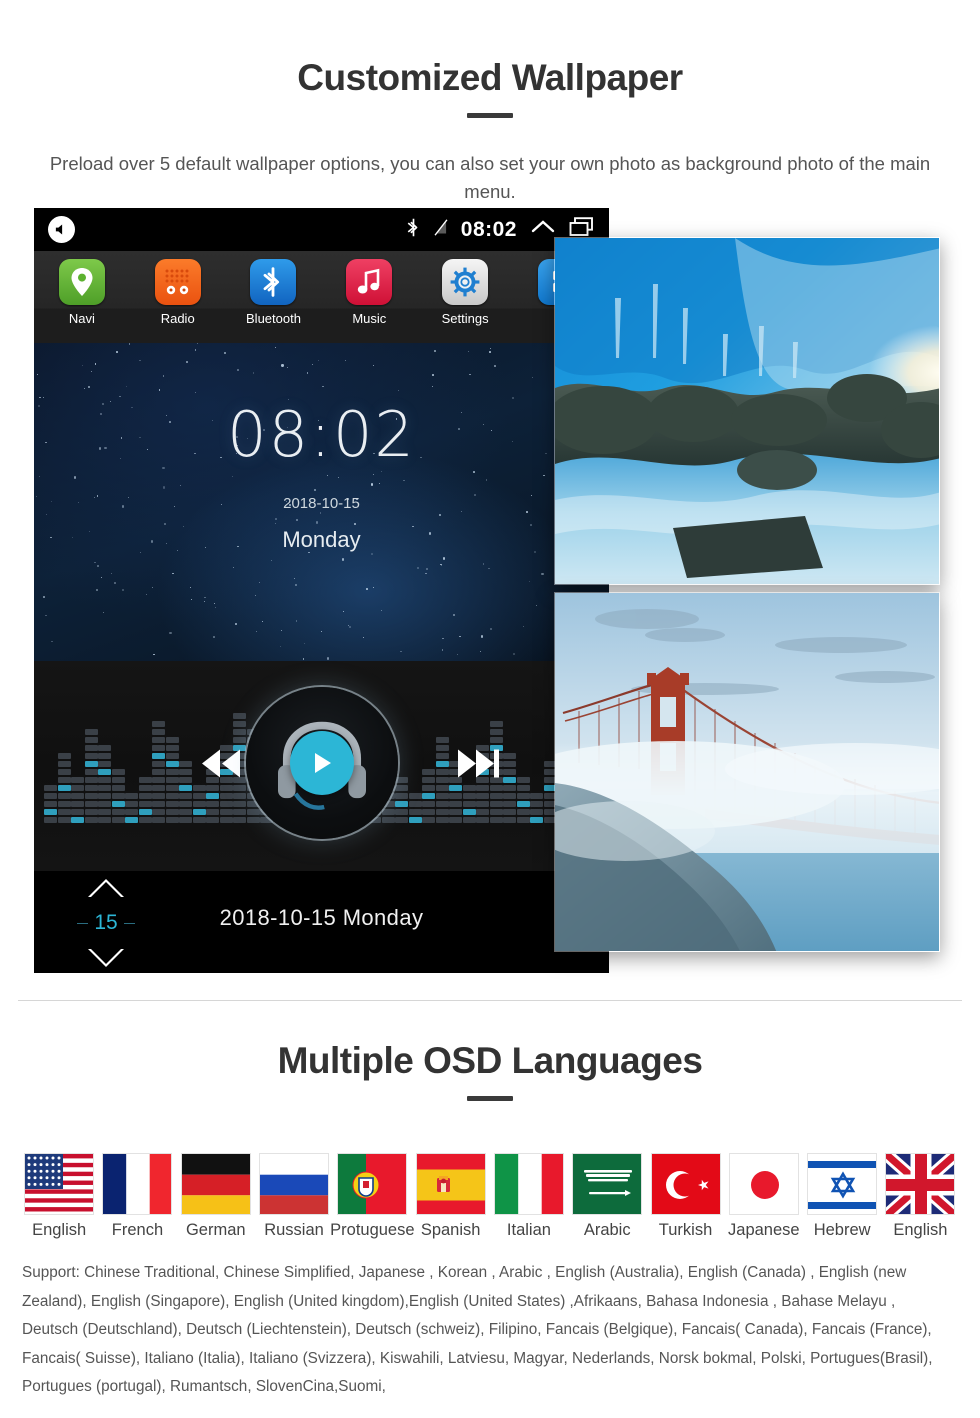 The width and height of the screenshot is (980, 1418). I want to click on app-dock: Navi Radio Bluetooth Music Settings, so click(321, 297).